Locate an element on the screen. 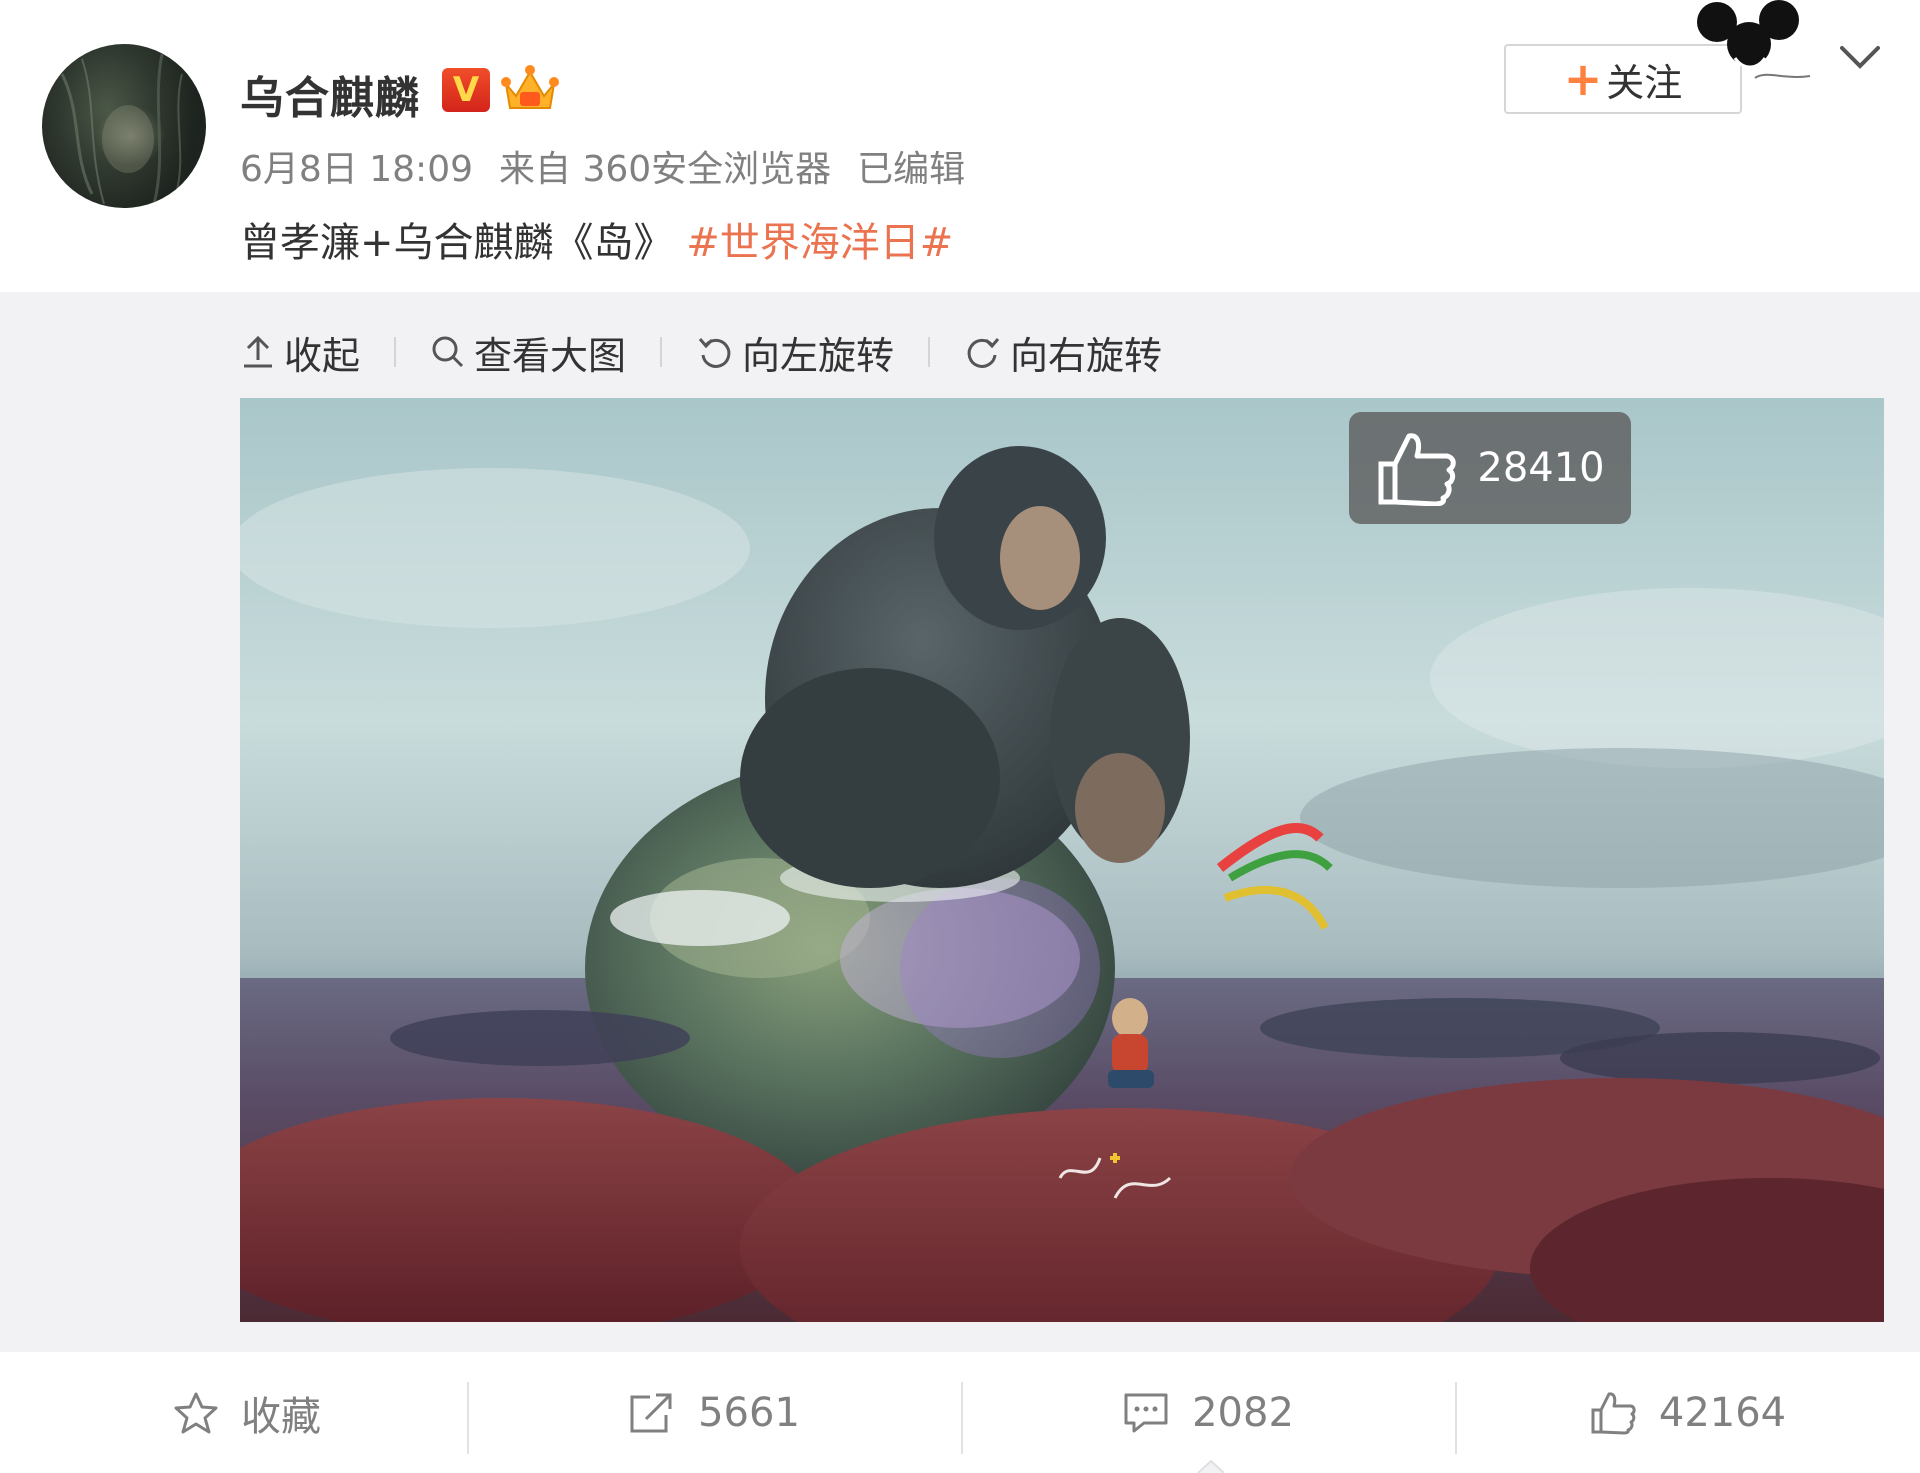 This screenshot has height=1473, width=1920. post-source: 来自 360安全浏览器 is located at coordinates (665, 169).